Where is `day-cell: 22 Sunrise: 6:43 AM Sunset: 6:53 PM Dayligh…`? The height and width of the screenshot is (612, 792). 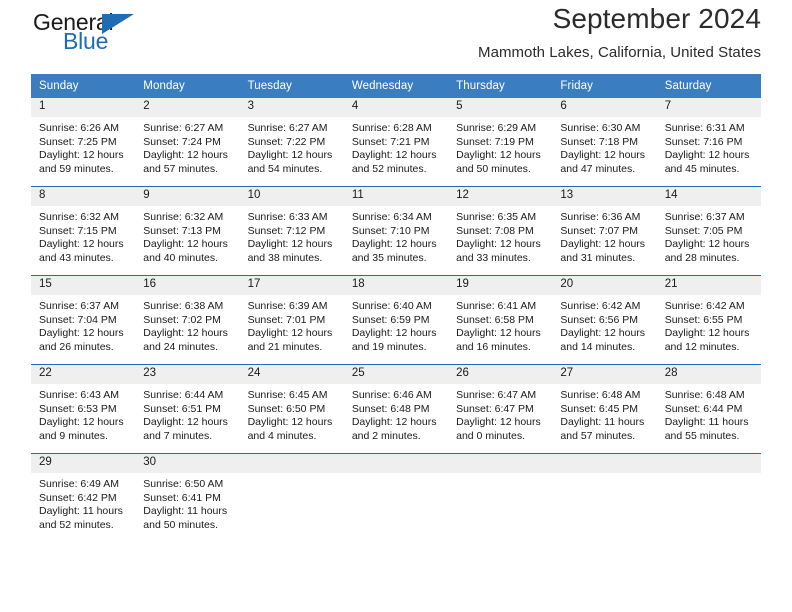 day-cell: 22 Sunrise: 6:43 AM Sunset: 6:53 PM Dayligh… is located at coordinates (83, 409).